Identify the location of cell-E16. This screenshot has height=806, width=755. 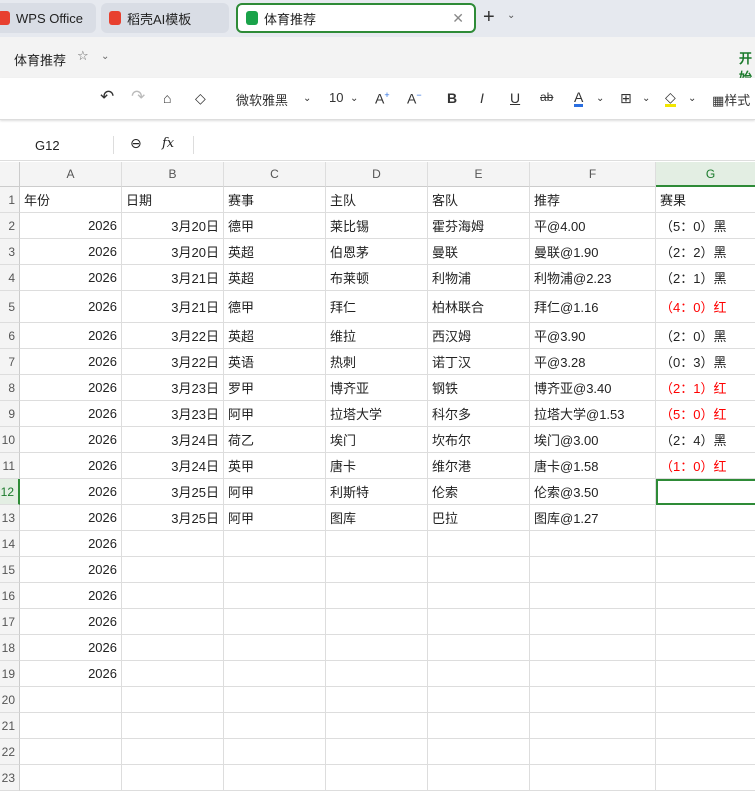
(479, 596).